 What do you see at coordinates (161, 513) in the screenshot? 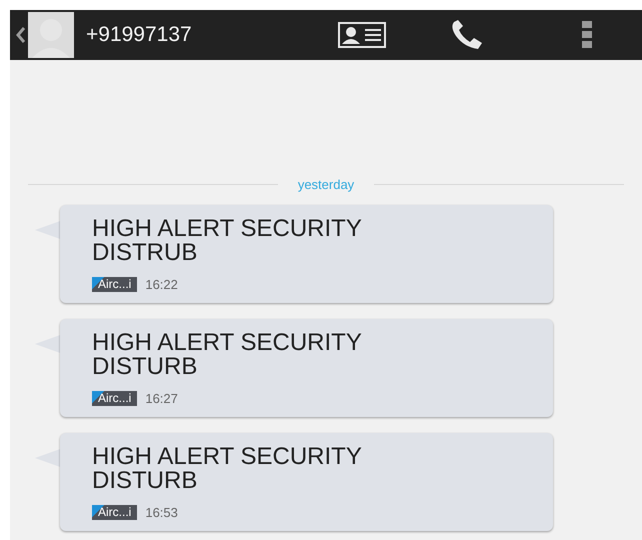
I see `message-time: 16:53` at bounding box center [161, 513].